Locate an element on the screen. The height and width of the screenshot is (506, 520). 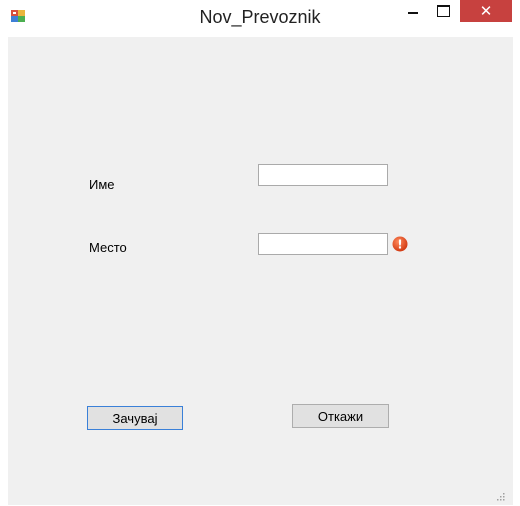
maximize-icon is located at coordinates (443, 11).